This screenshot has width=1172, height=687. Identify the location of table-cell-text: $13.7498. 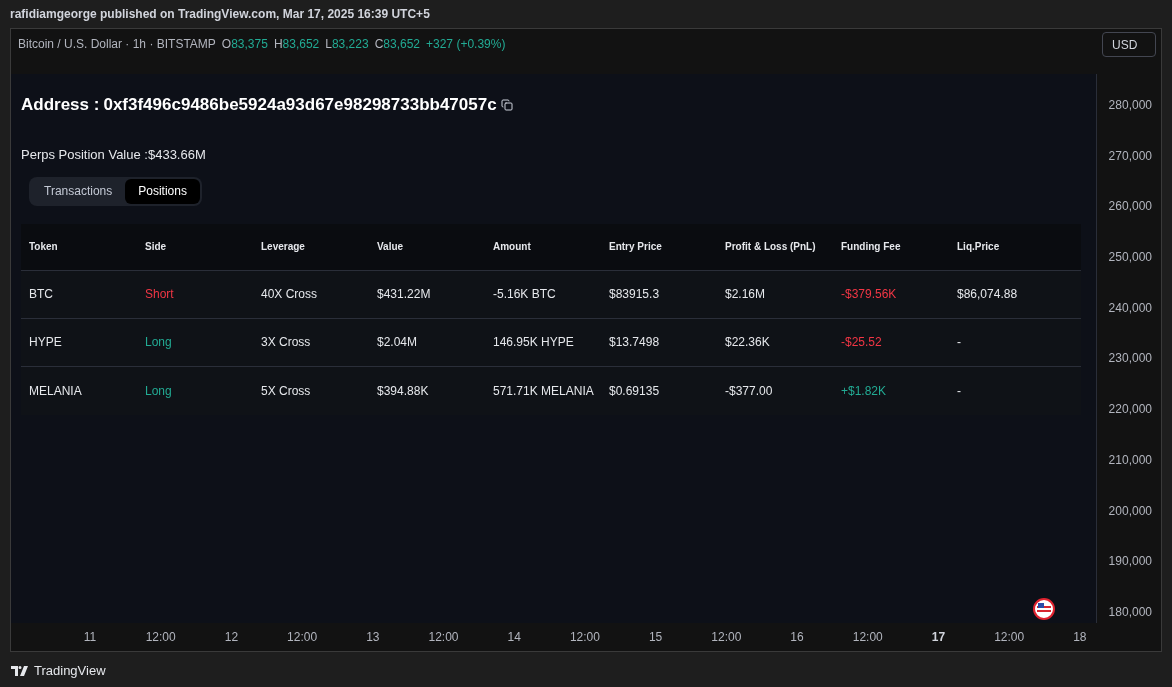
(634, 342).